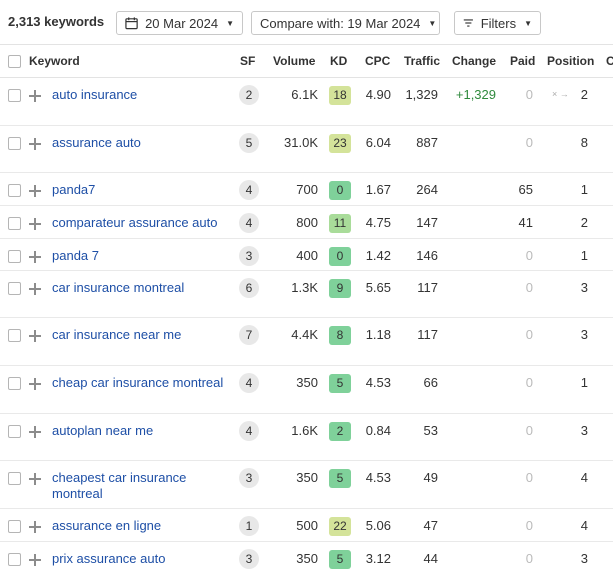 Image resolution: width=613 pixels, height=572 pixels. I want to click on keyword-link: assurance en ligne, so click(138, 526).